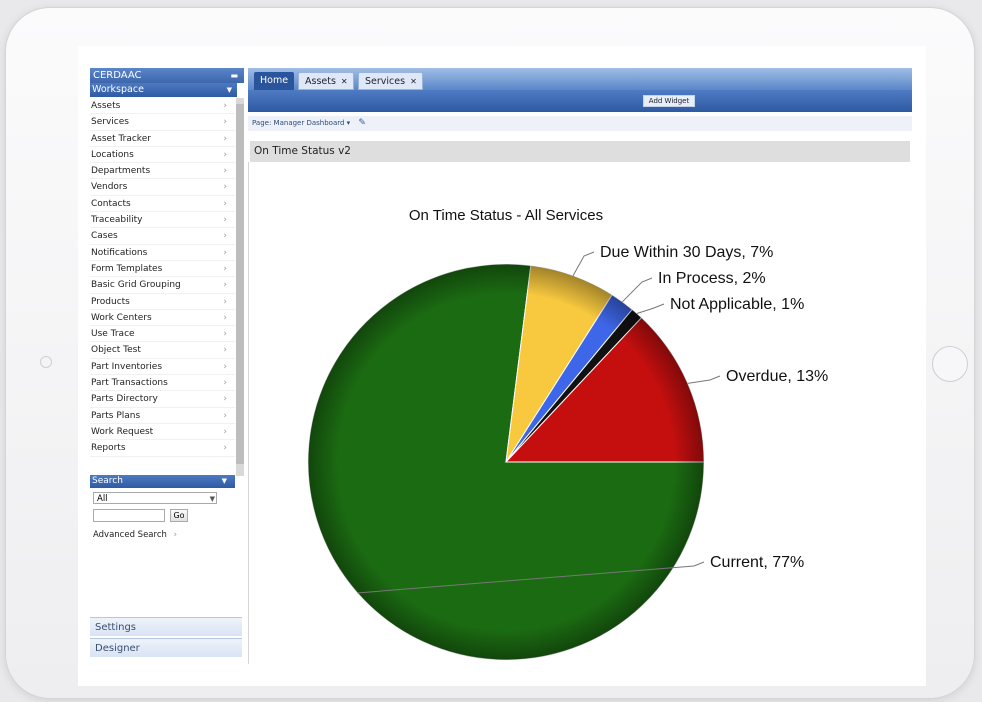 This screenshot has width=982, height=702. Describe the element at coordinates (162, 318) in the screenshot. I see `sidebar-item: Work Centers ›` at that location.